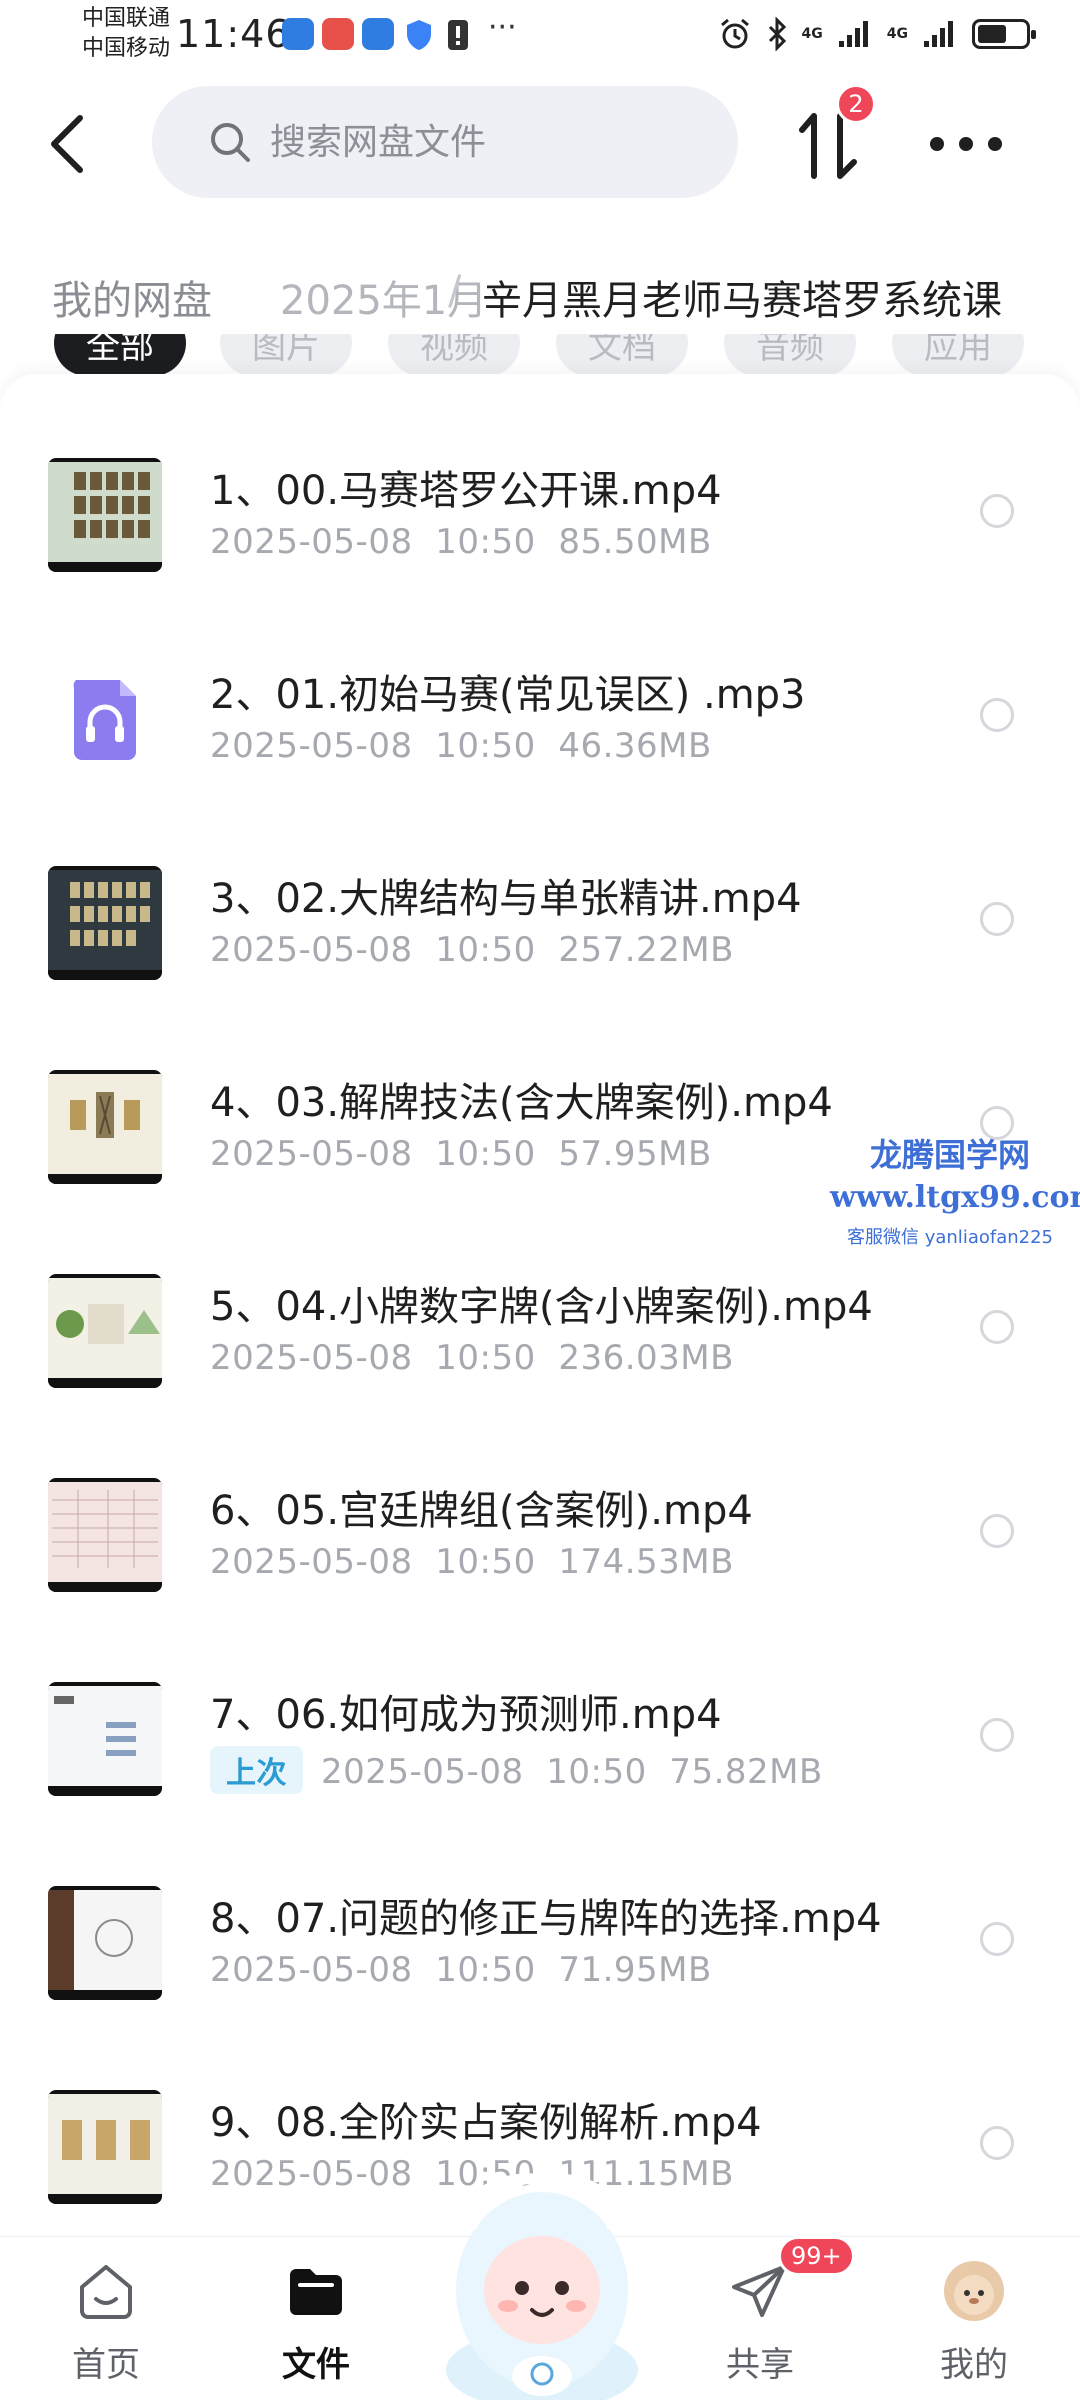 The height and width of the screenshot is (2400, 1080). What do you see at coordinates (790, 355) in the screenshot?
I see `tab-audio: 音频` at bounding box center [790, 355].